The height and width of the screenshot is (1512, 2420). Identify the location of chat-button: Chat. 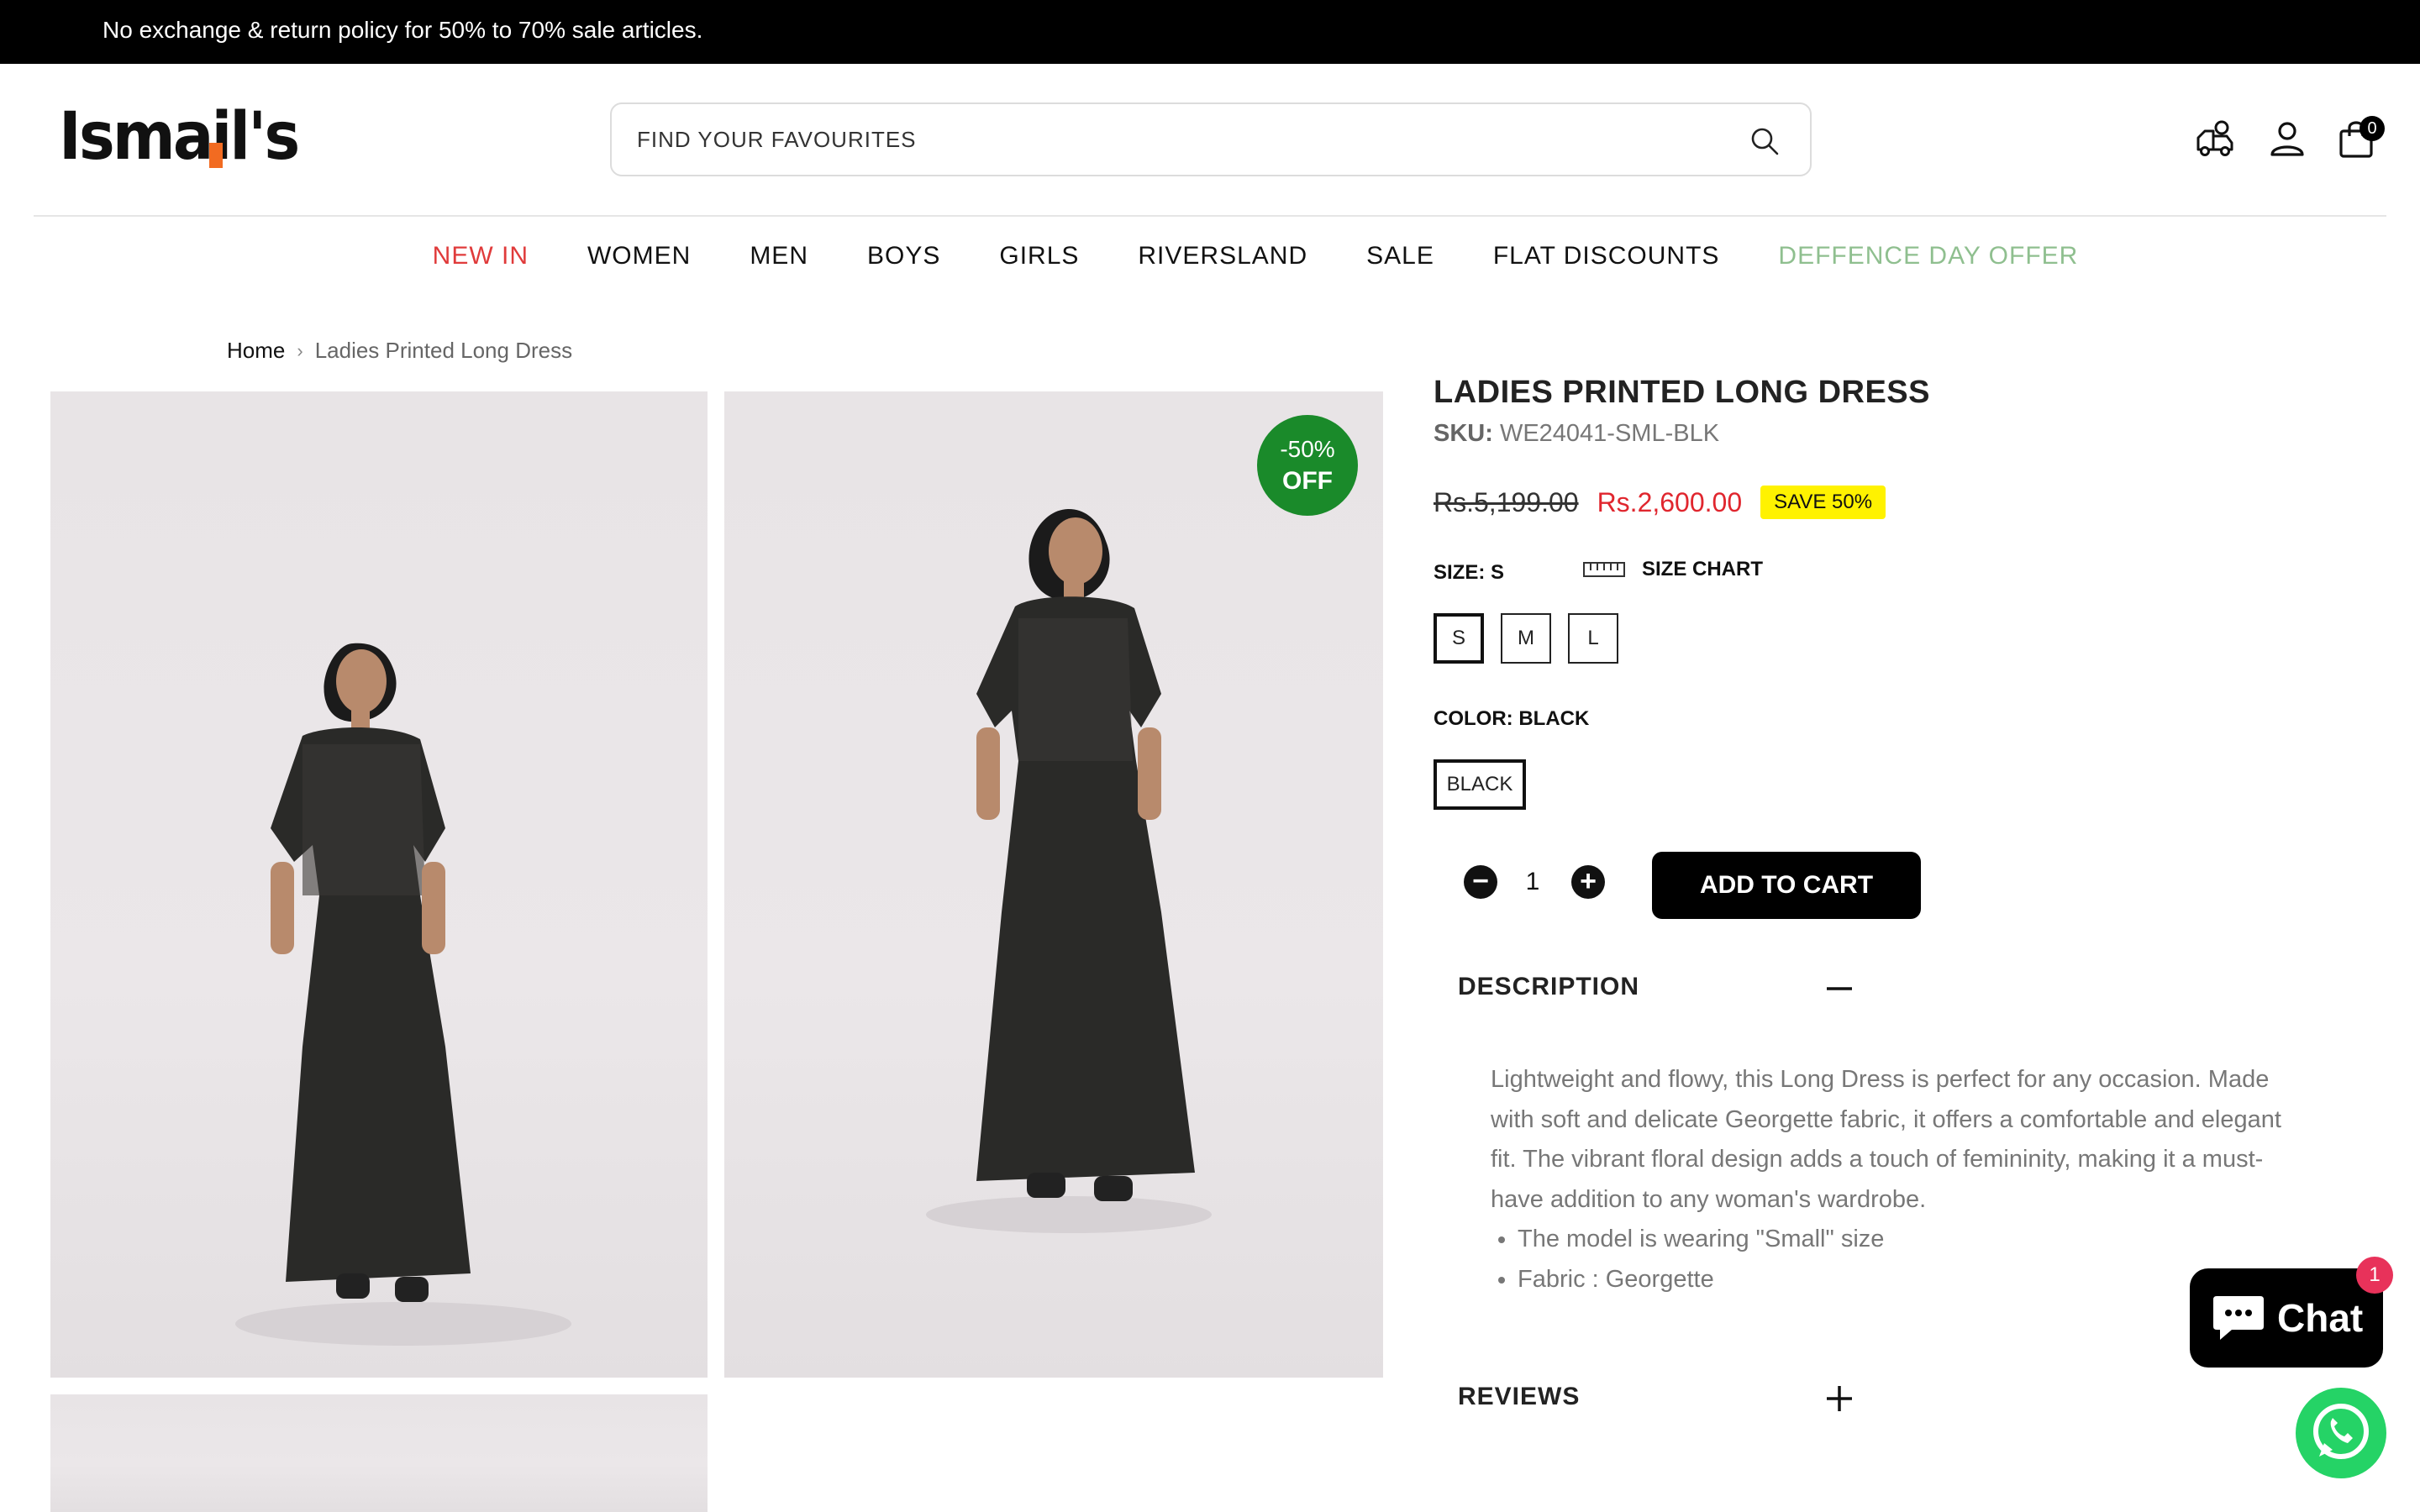
(2286, 1318).